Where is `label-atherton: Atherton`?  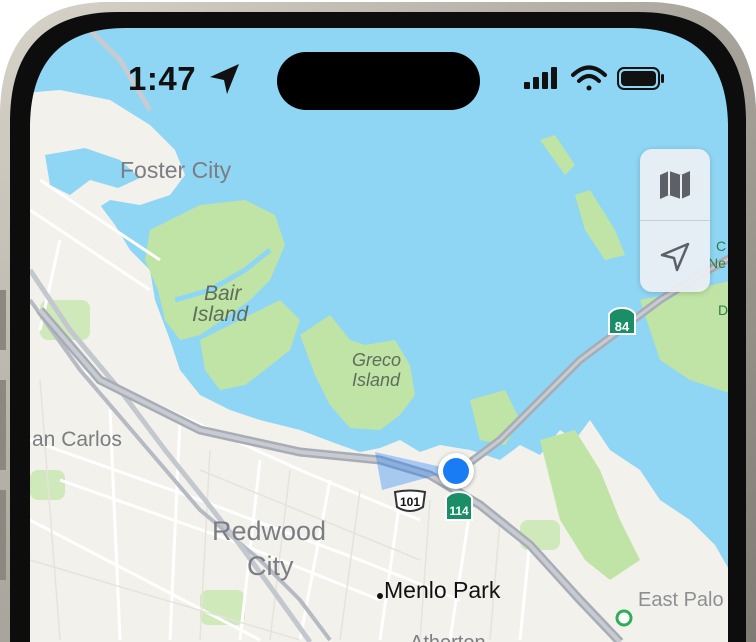 label-atherton: Atherton is located at coordinates (448, 637).